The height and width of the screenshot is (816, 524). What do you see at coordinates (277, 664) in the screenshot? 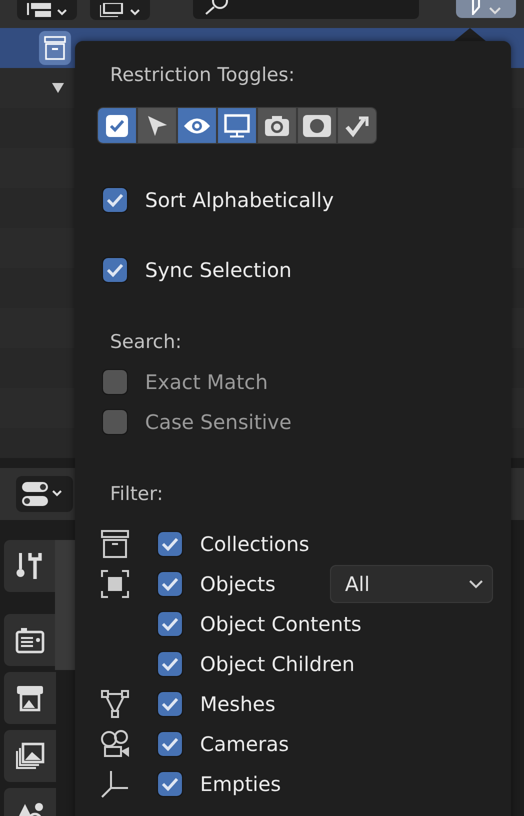
I see `checkbox-label: Object Children` at bounding box center [277, 664].